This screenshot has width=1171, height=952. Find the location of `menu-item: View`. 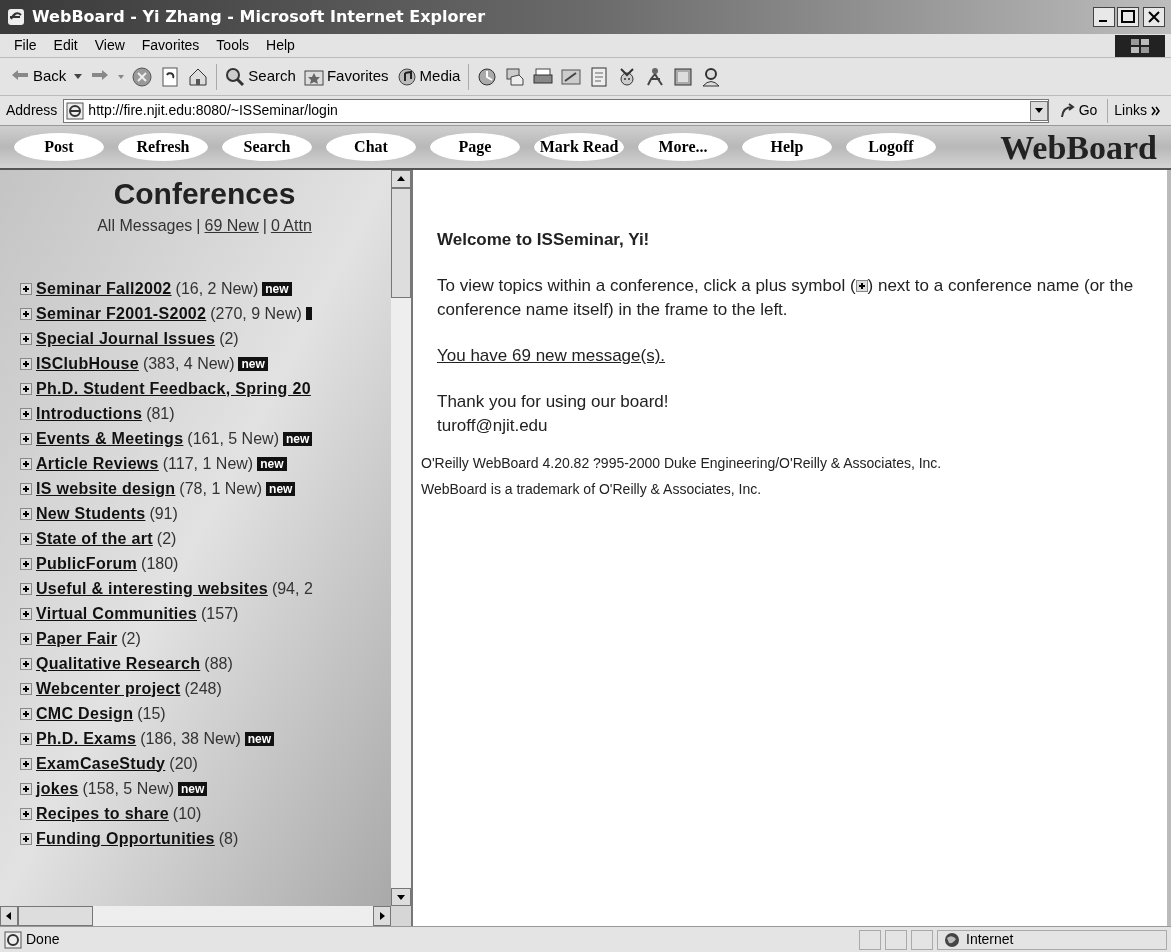

menu-item: View is located at coordinates (109, 45).